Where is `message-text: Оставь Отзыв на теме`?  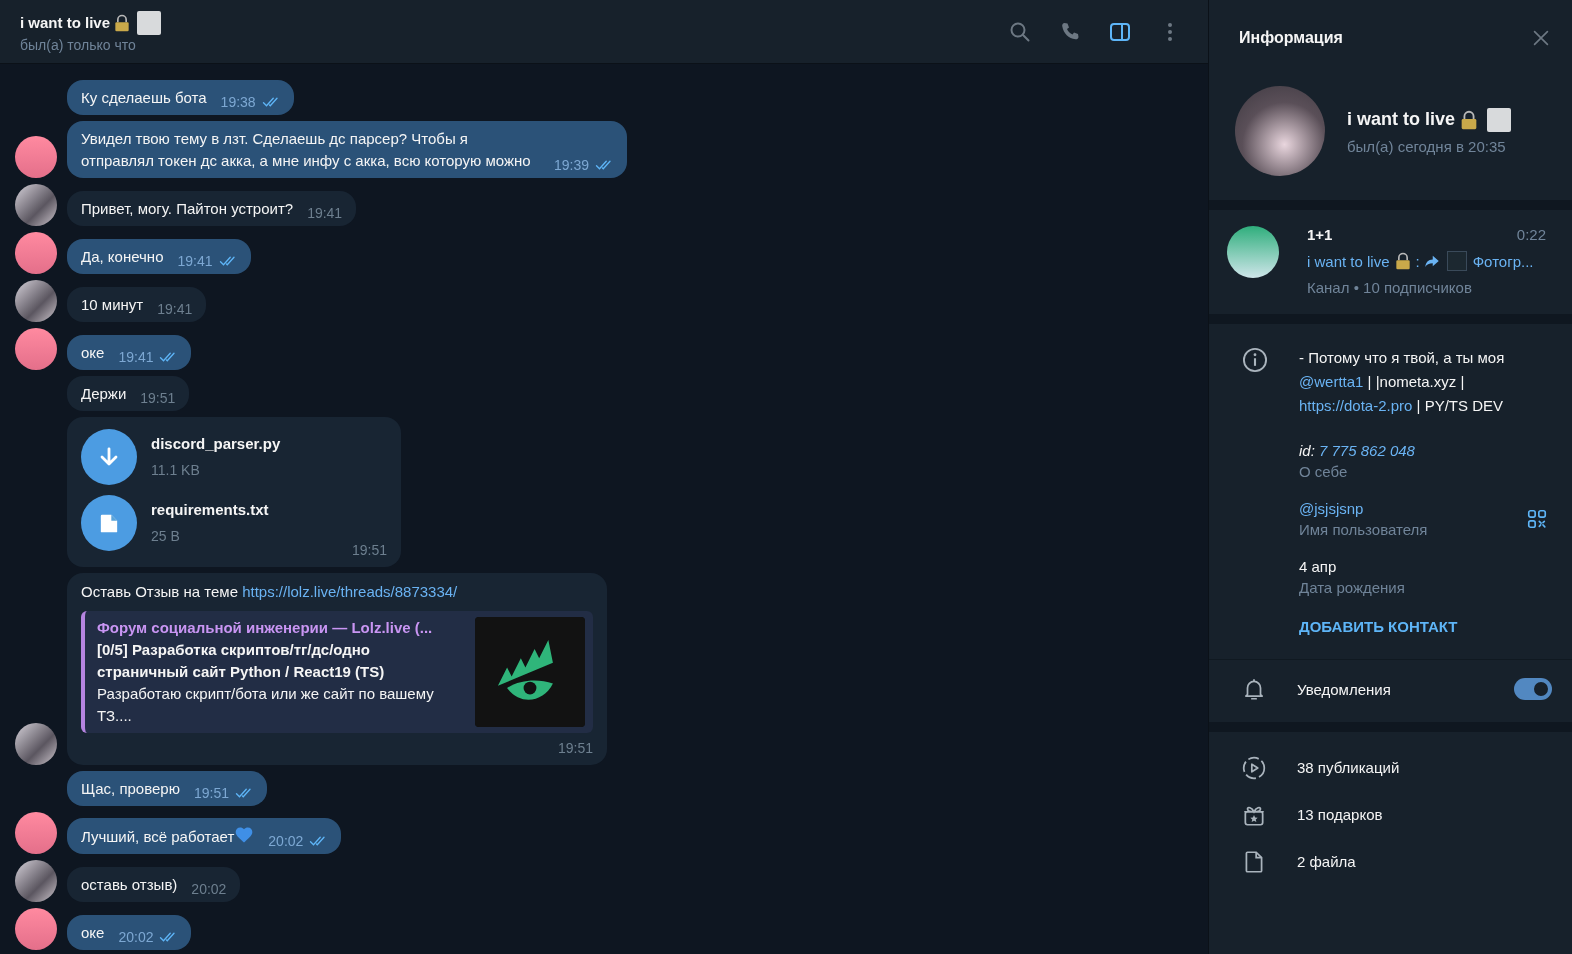
message-text: Оставь Отзыв на теме is located at coordinates (160, 591).